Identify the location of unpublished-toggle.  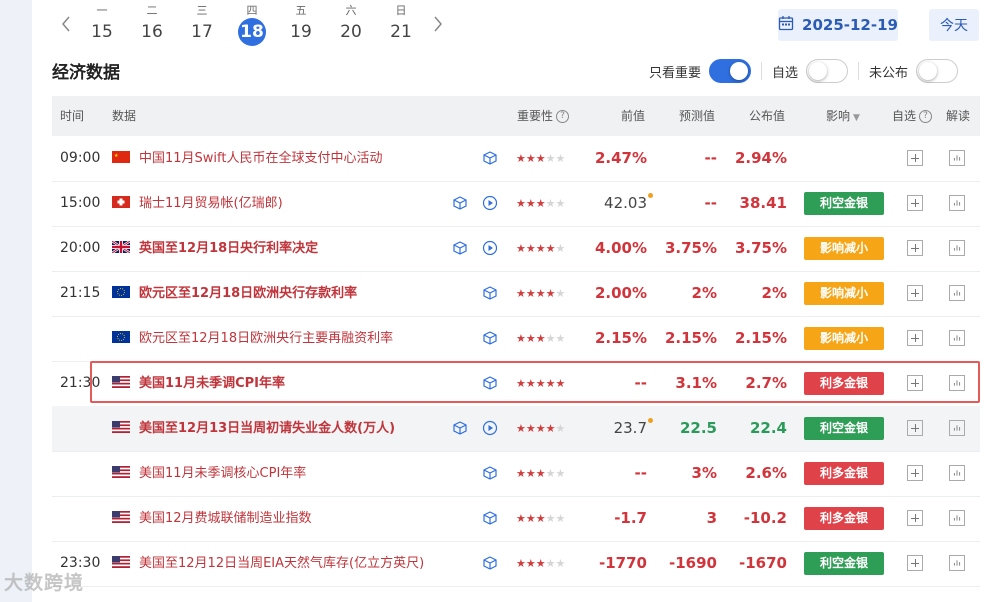
(937, 71).